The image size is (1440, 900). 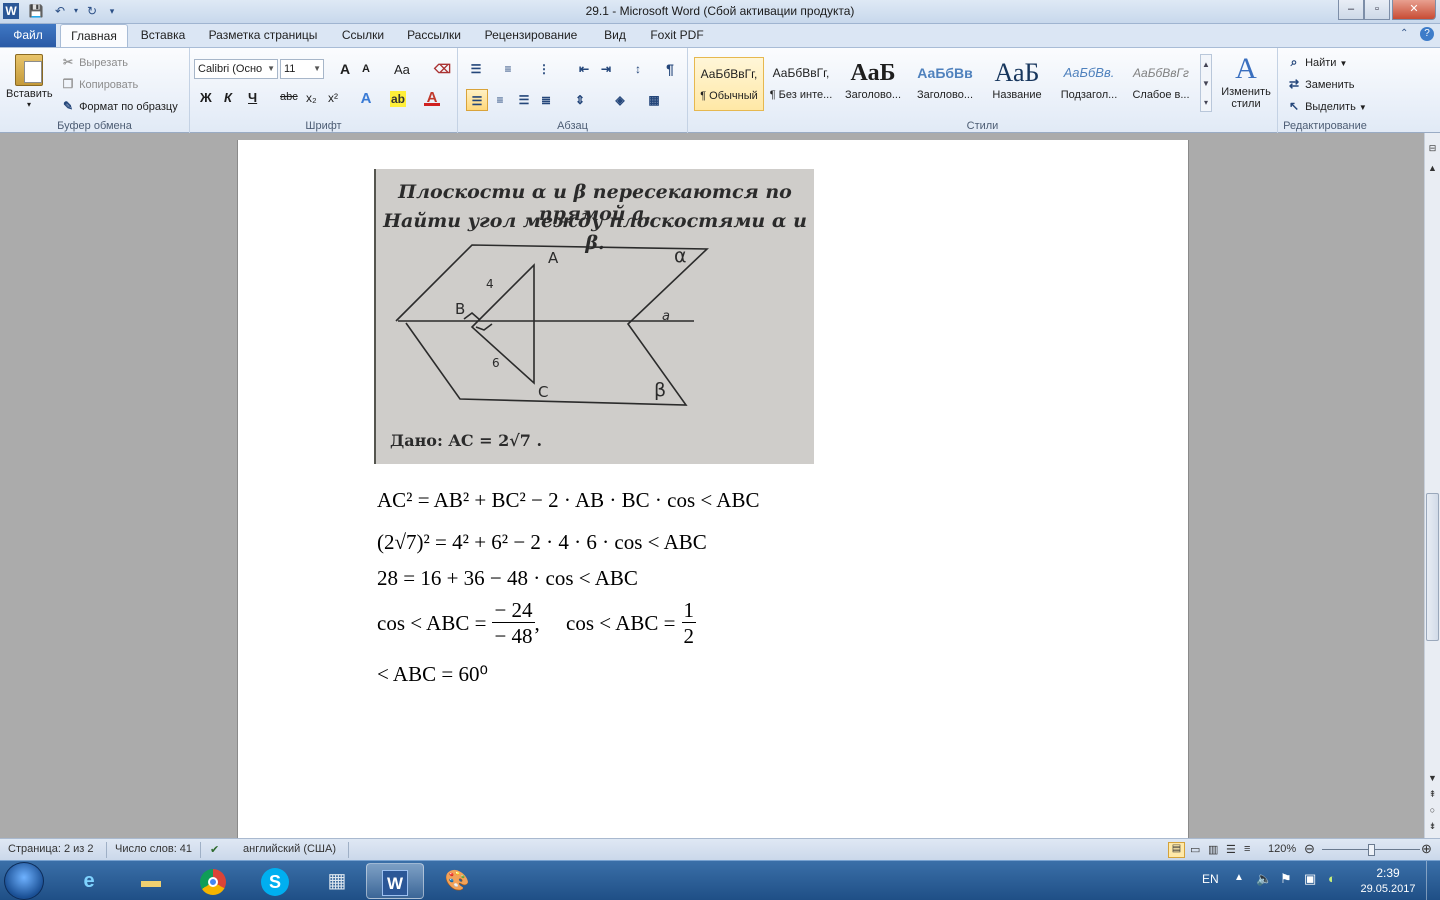 I want to click on tab-references: Ссылки, so click(x=363, y=35).